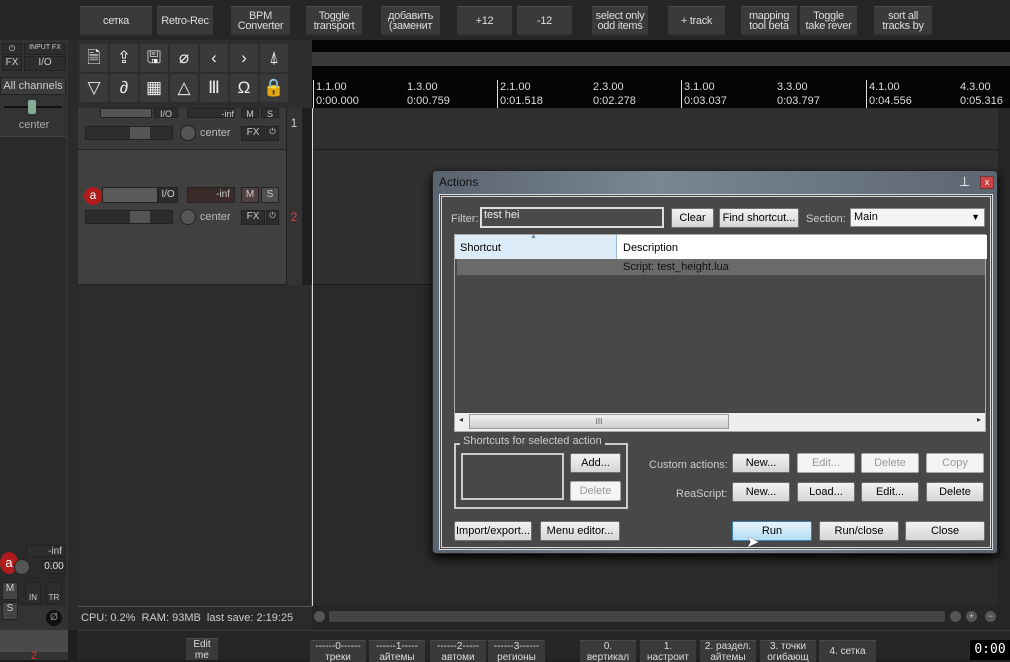 This screenshot has width=1010, height=662. What do you see at coordinates (828, 21) in the screenshot?
I see `toolbar-button-toggle-take-reverse: Toggle take rever` at bounding box center [828, 21].